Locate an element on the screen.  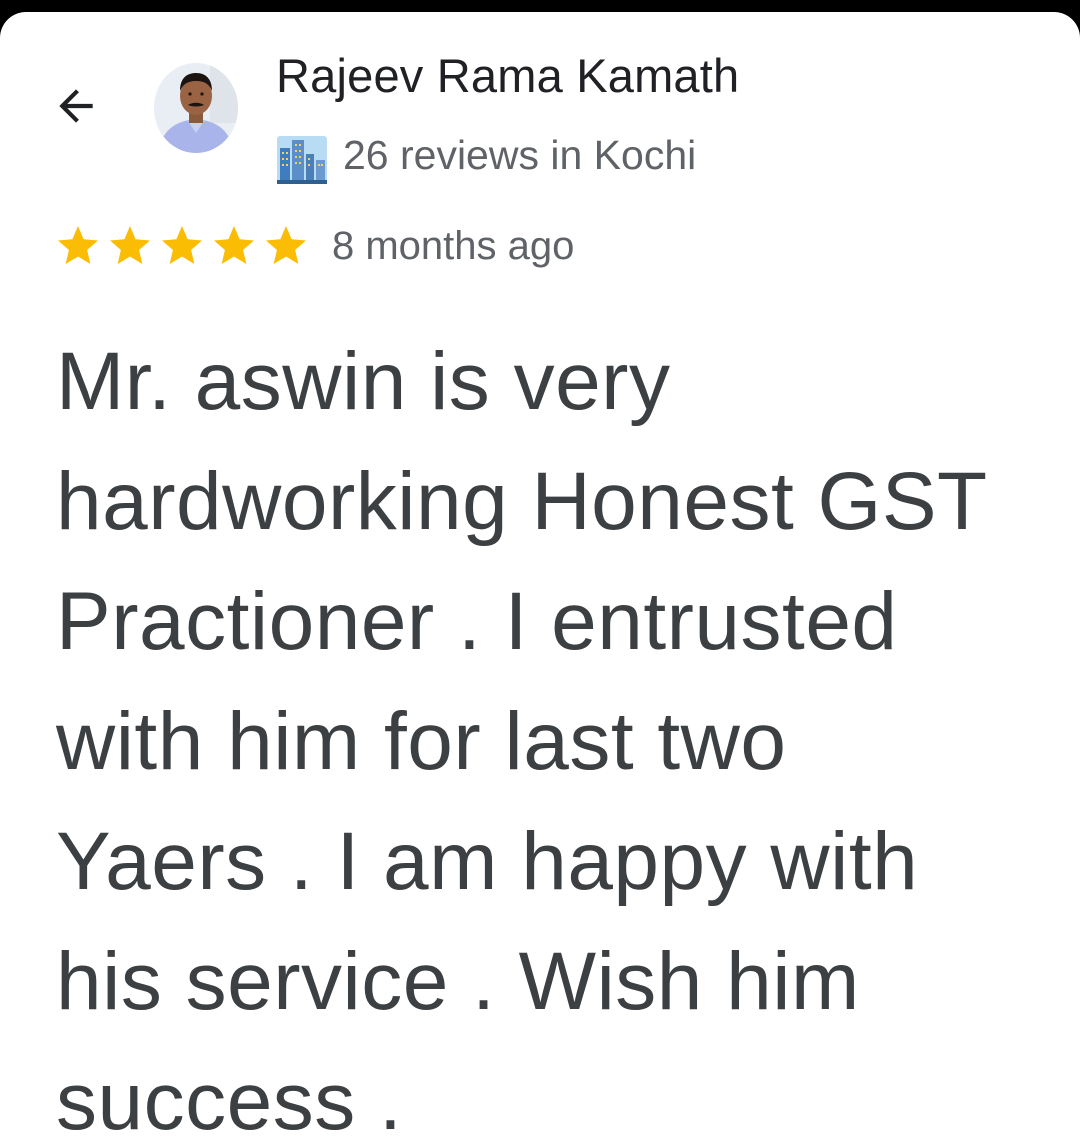
avatar is located at coordinates (196, 108).